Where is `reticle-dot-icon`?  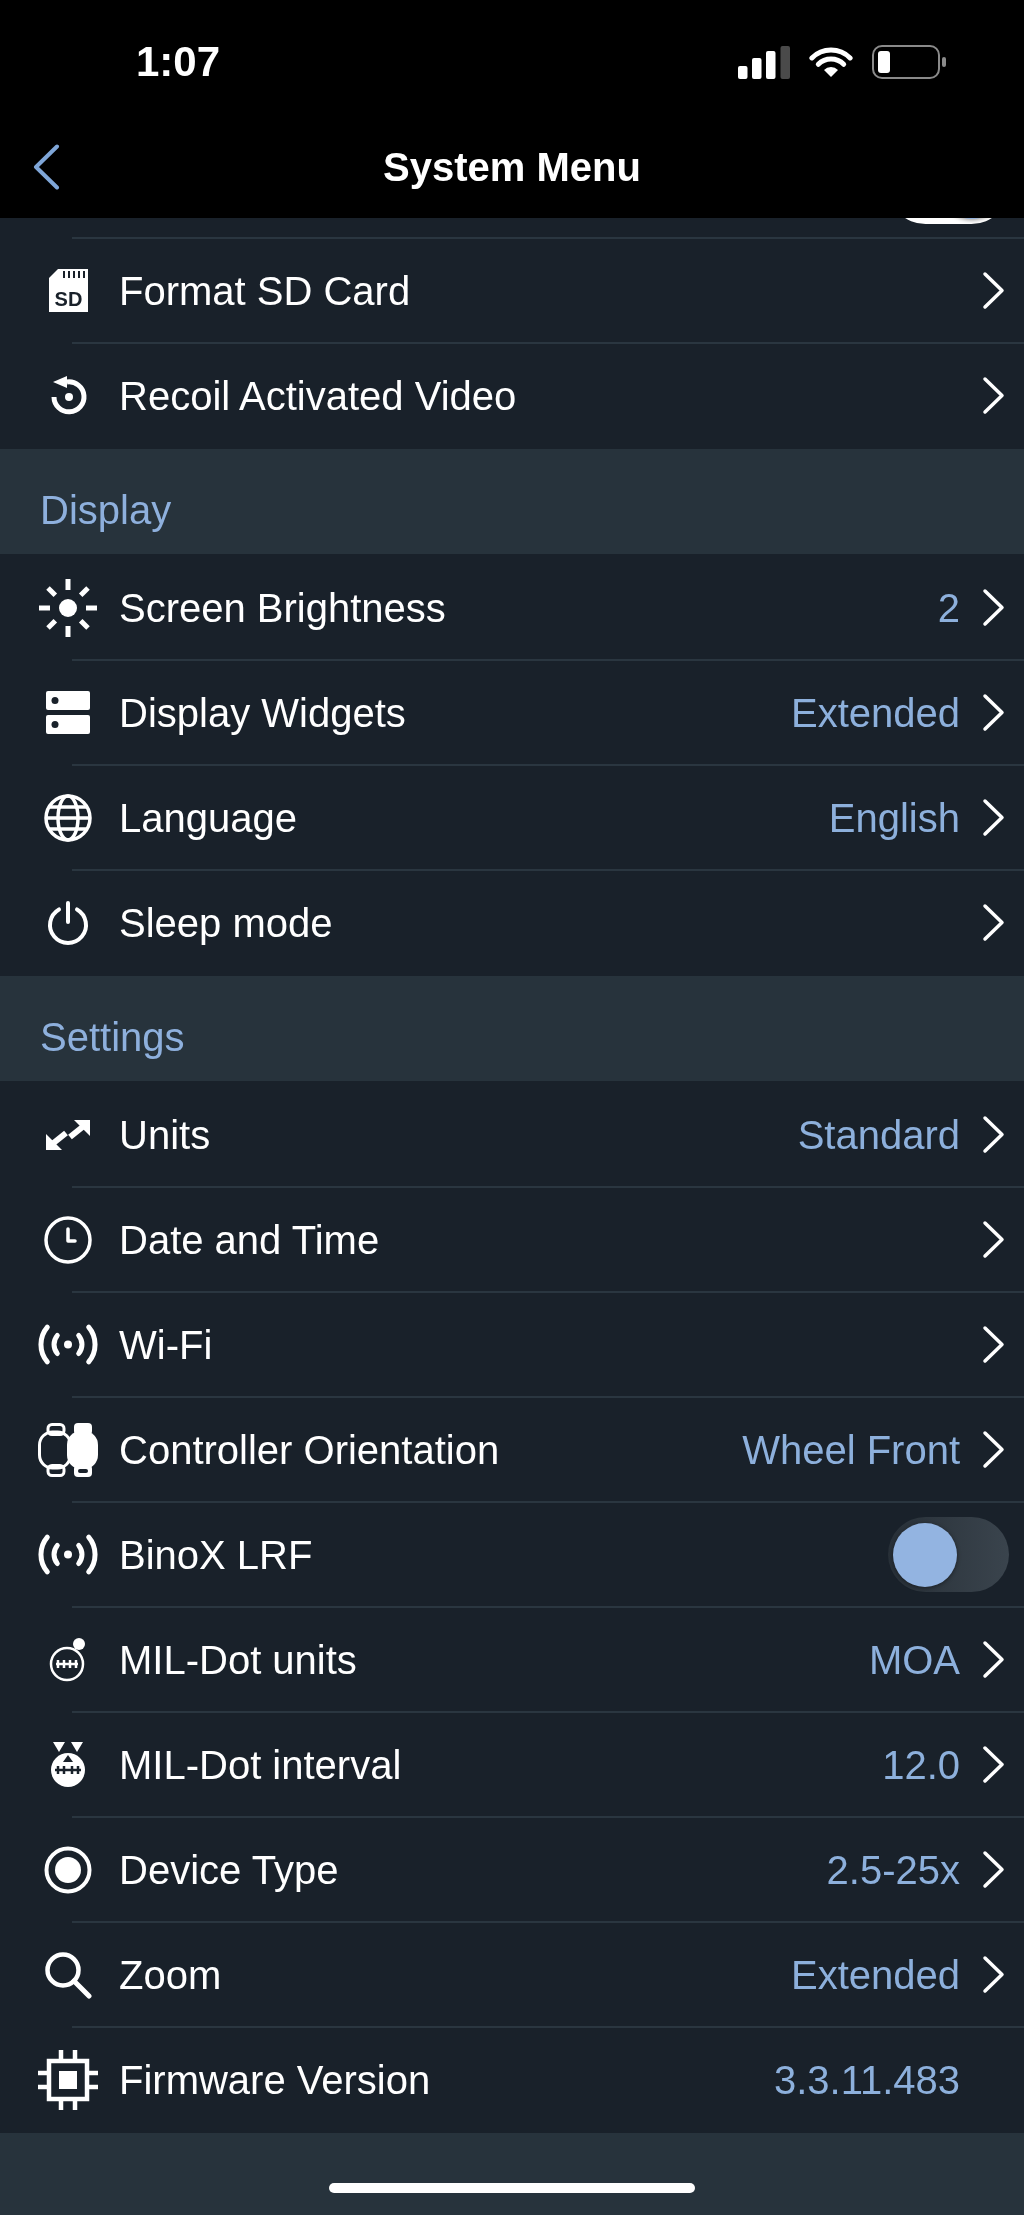 reticle-dot-icon is located at coordinates (68, 1659).